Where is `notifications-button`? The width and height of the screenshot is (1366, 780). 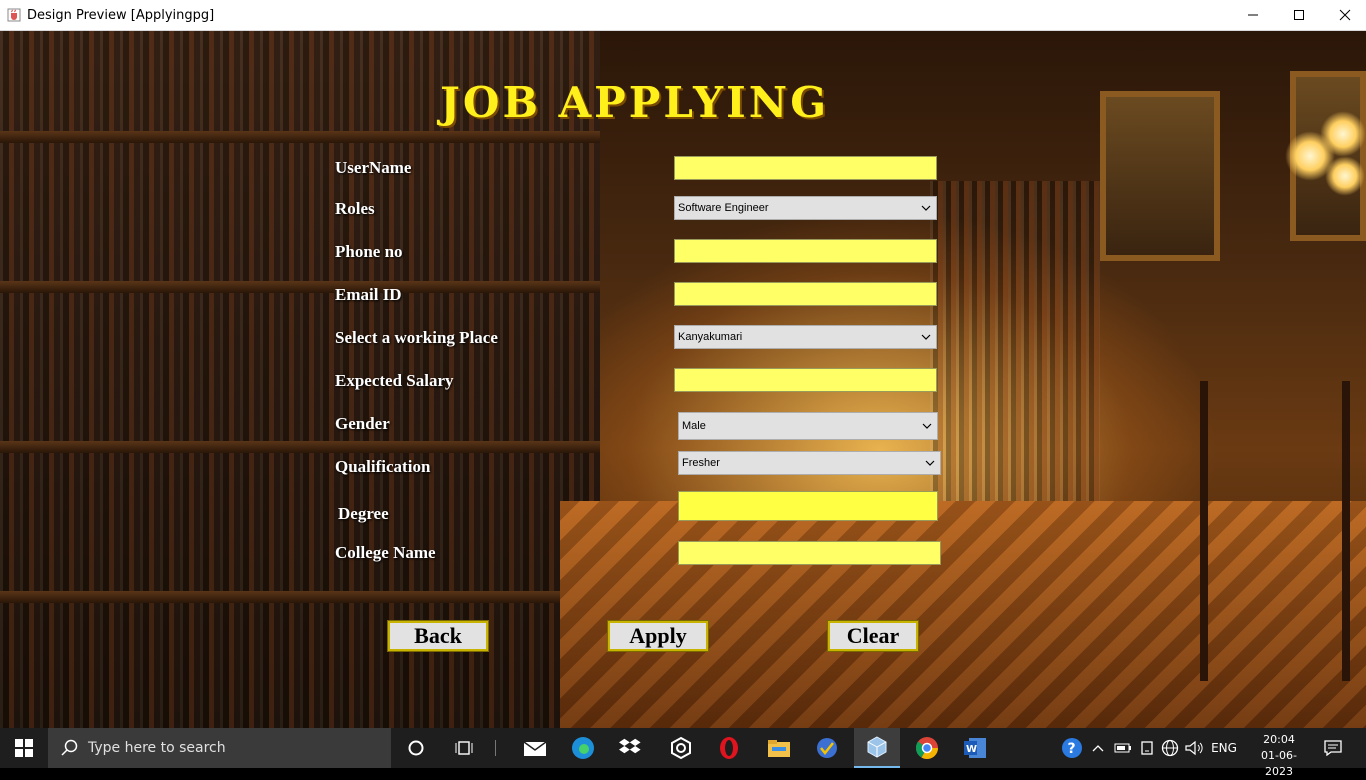 notifications-button is located at coordinates (1333, 748).